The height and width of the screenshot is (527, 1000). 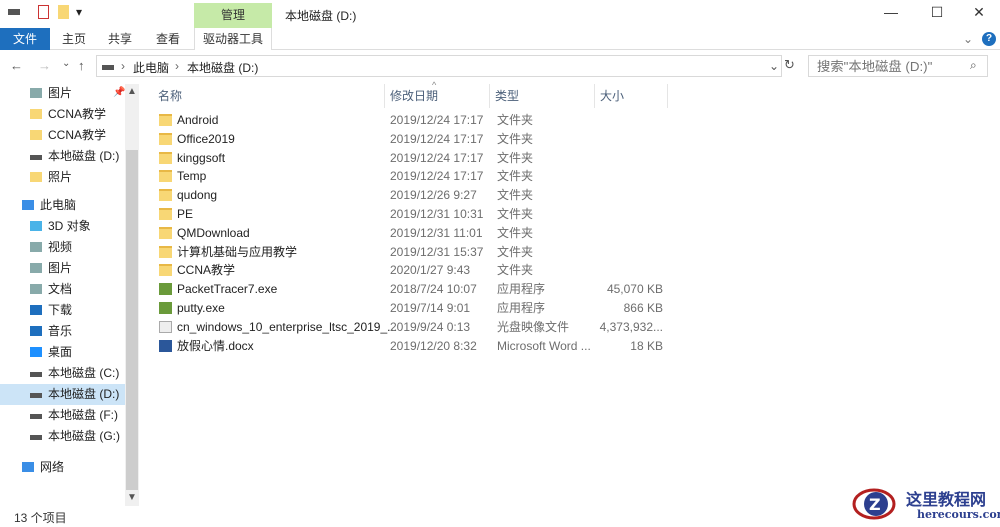 What do you see at coordinates (233, 15) in the screenshot?
I see `manage-context-tab: 管理` at bounding box center [233, 15].